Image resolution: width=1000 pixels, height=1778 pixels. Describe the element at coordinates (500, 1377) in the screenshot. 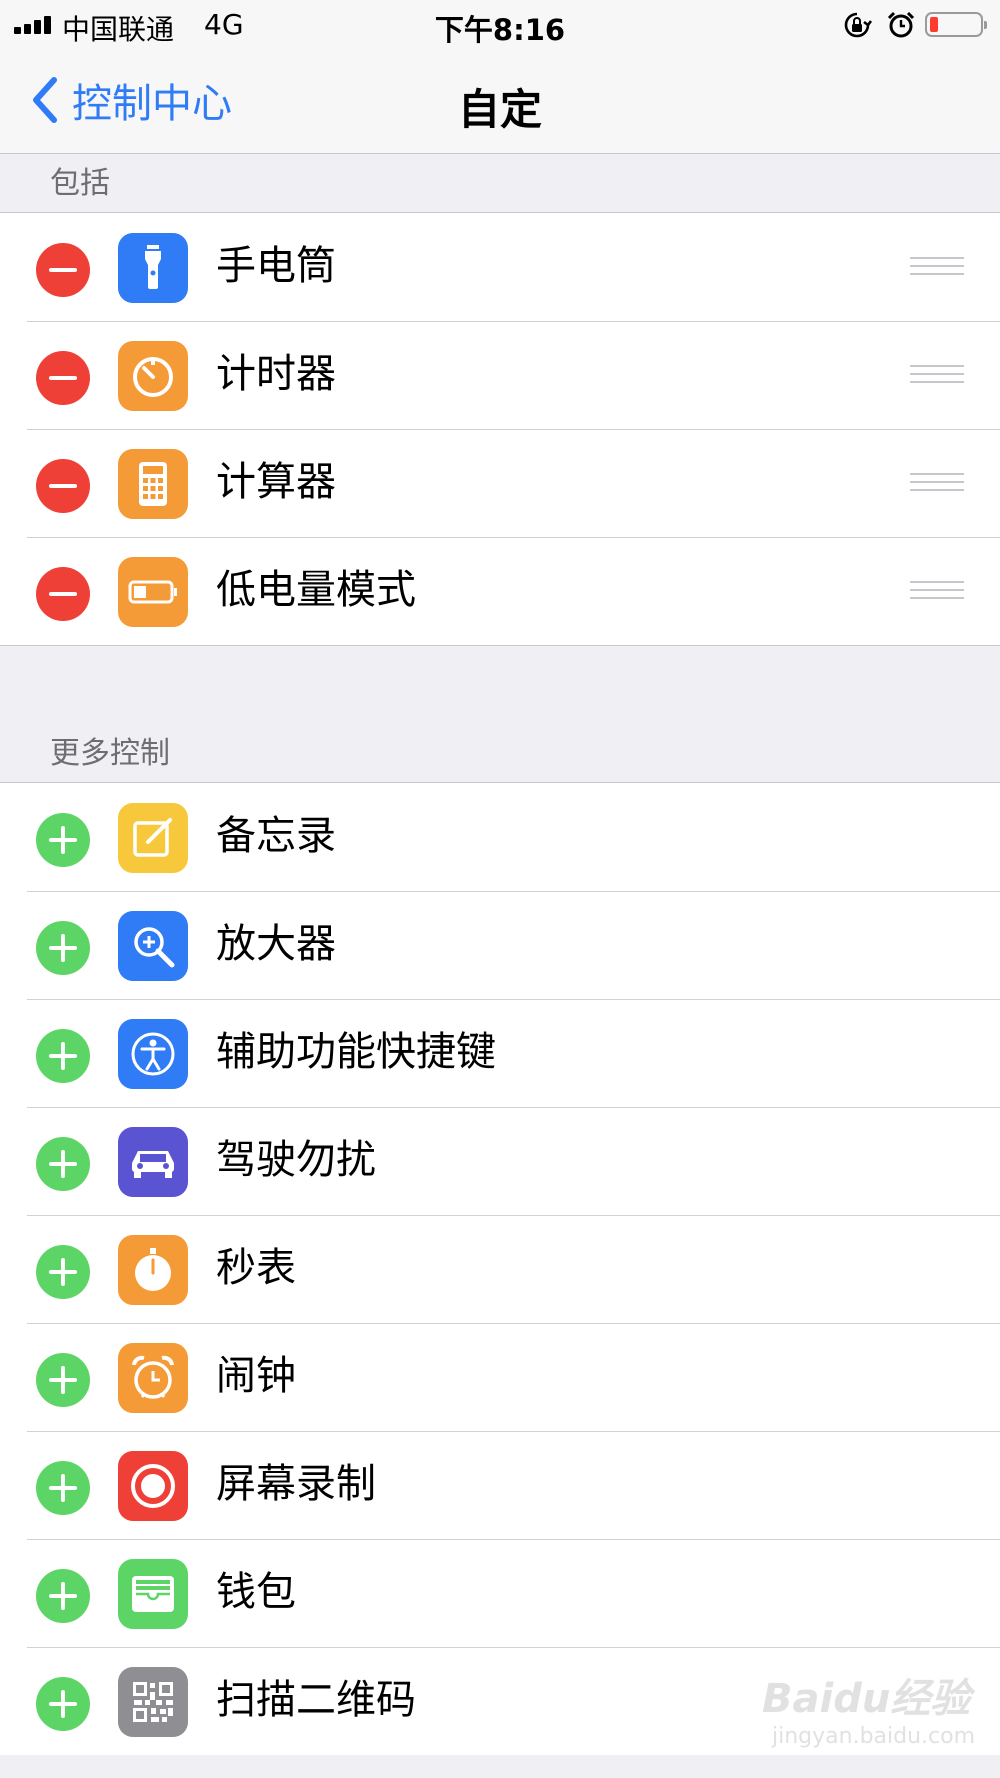

I see `list-item: 闹钟` at that location.